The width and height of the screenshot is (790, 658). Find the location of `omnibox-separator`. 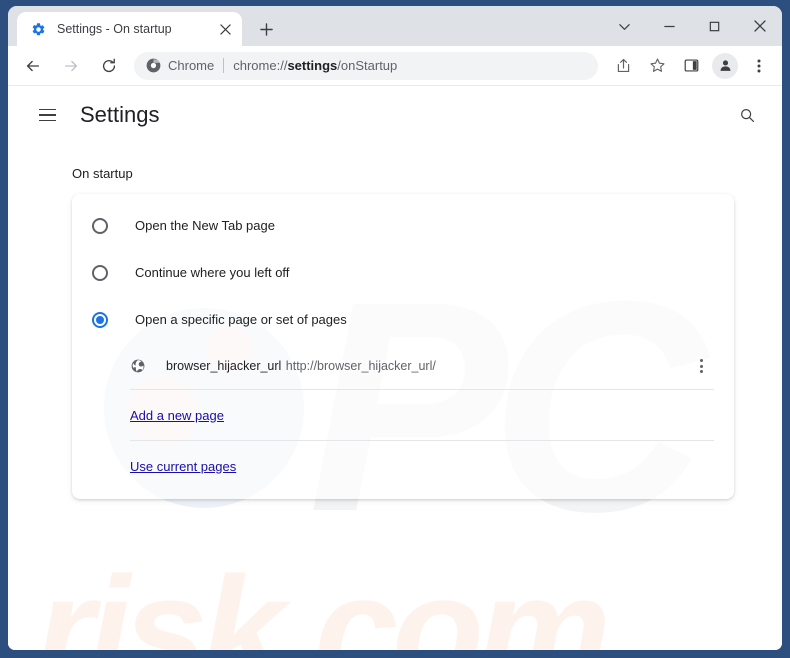

omnibox-separator is located at coordinates (224, 65).